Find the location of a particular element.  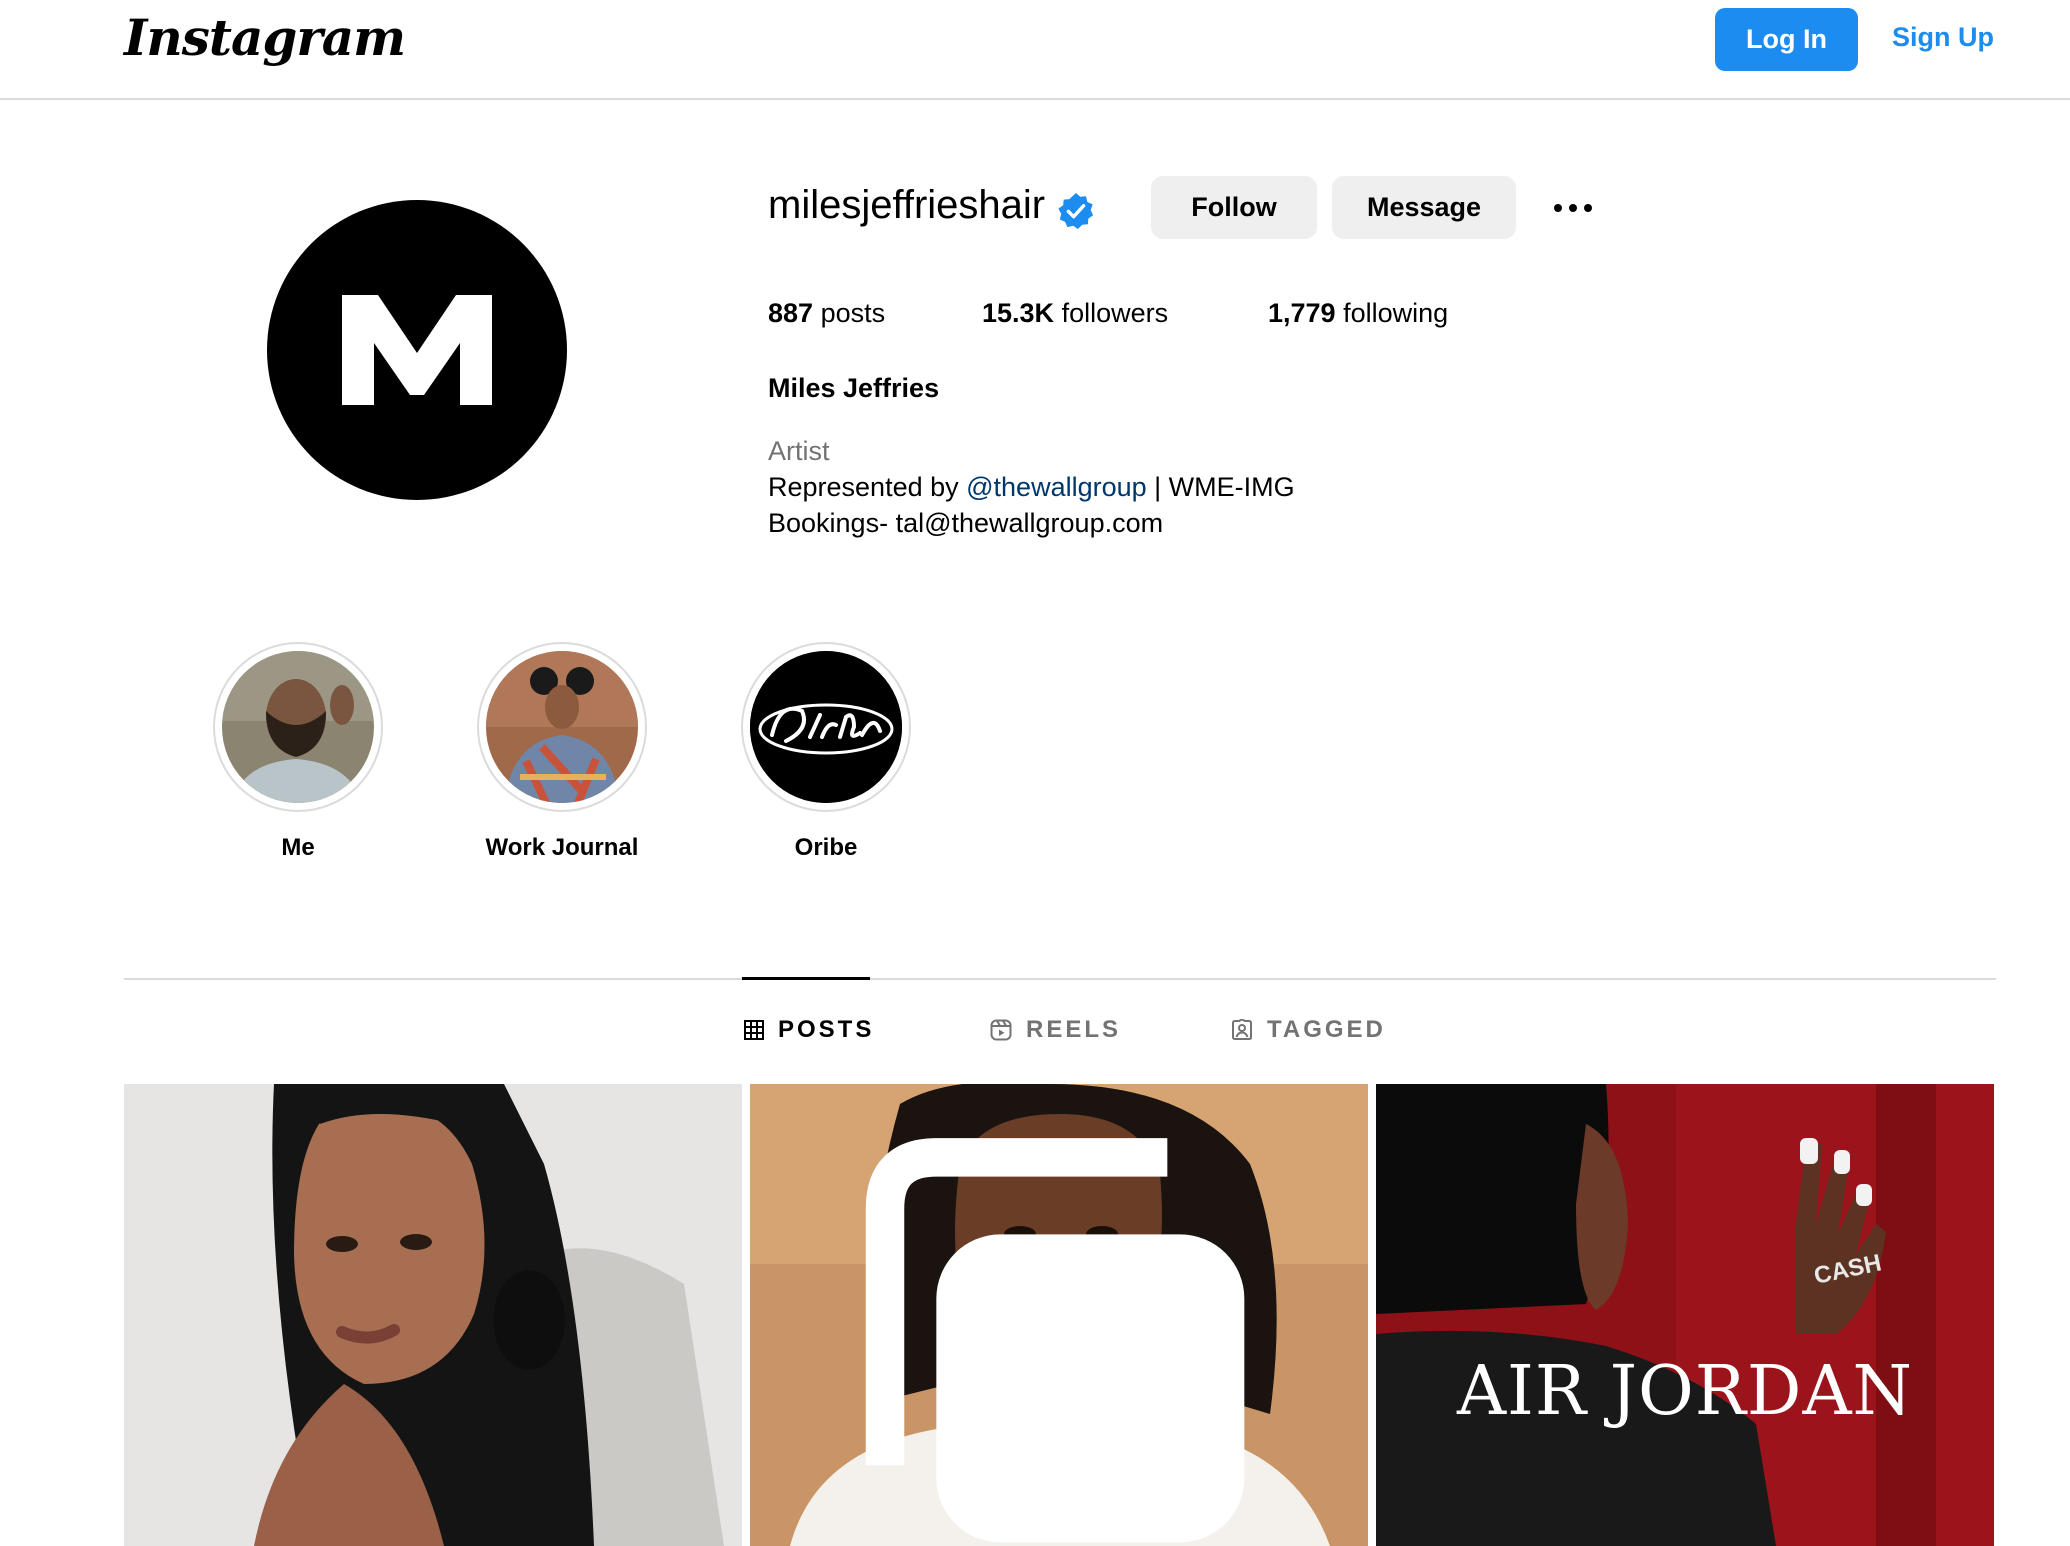

post-thumbnail: CASH AIR JORDAN is located at coordinates (1685, 1315).